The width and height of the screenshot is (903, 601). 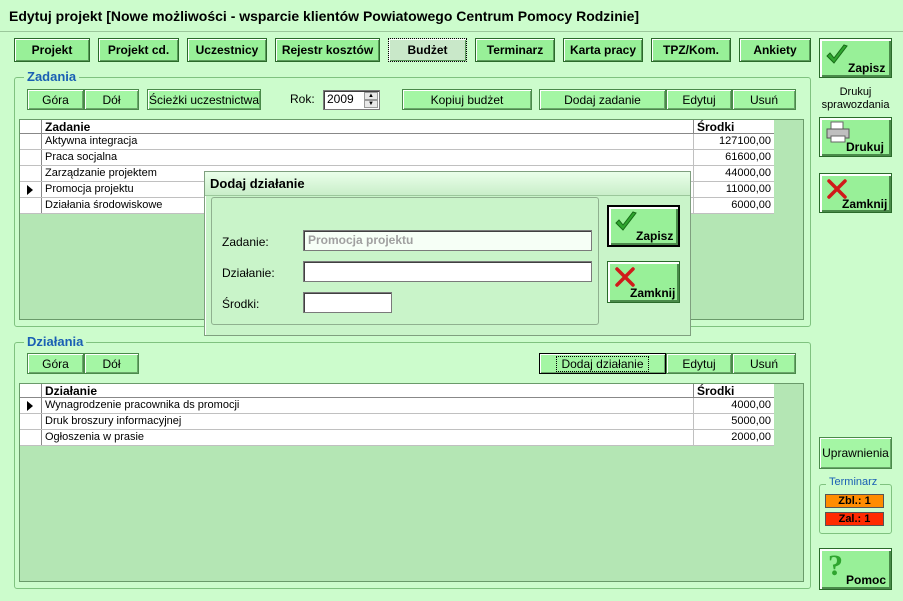 I want to click on tasks-header-name: Zadanie, so click(x=368, y=126).